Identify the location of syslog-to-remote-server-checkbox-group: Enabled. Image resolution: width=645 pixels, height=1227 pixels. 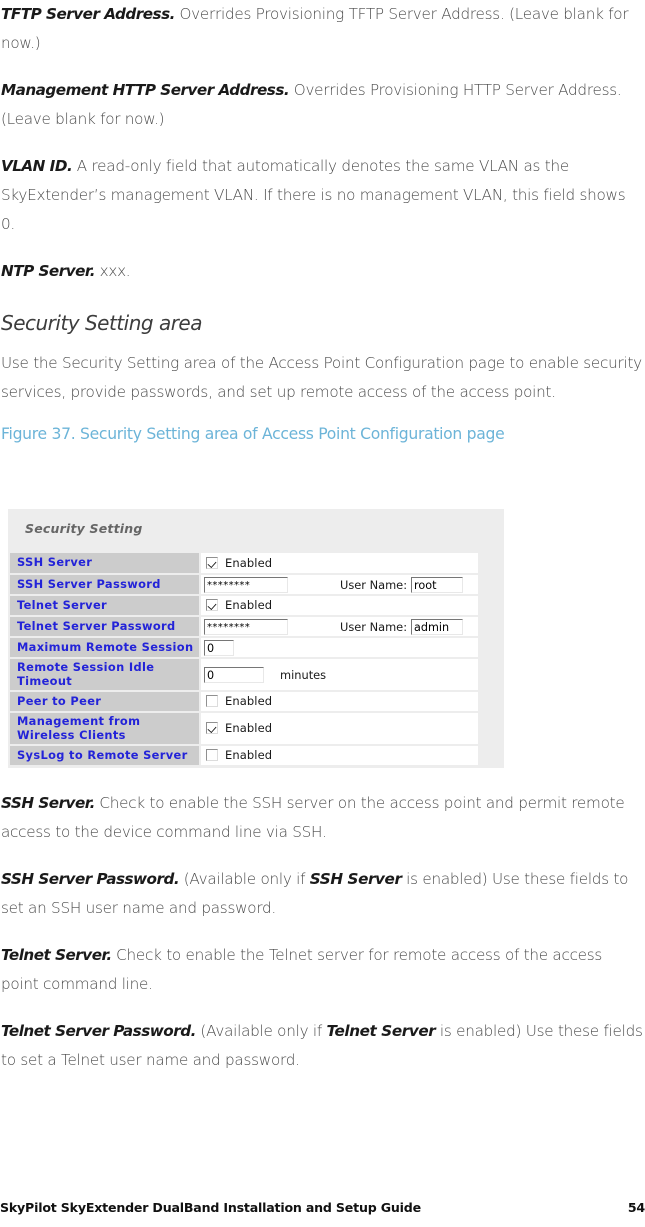
(237, 755).